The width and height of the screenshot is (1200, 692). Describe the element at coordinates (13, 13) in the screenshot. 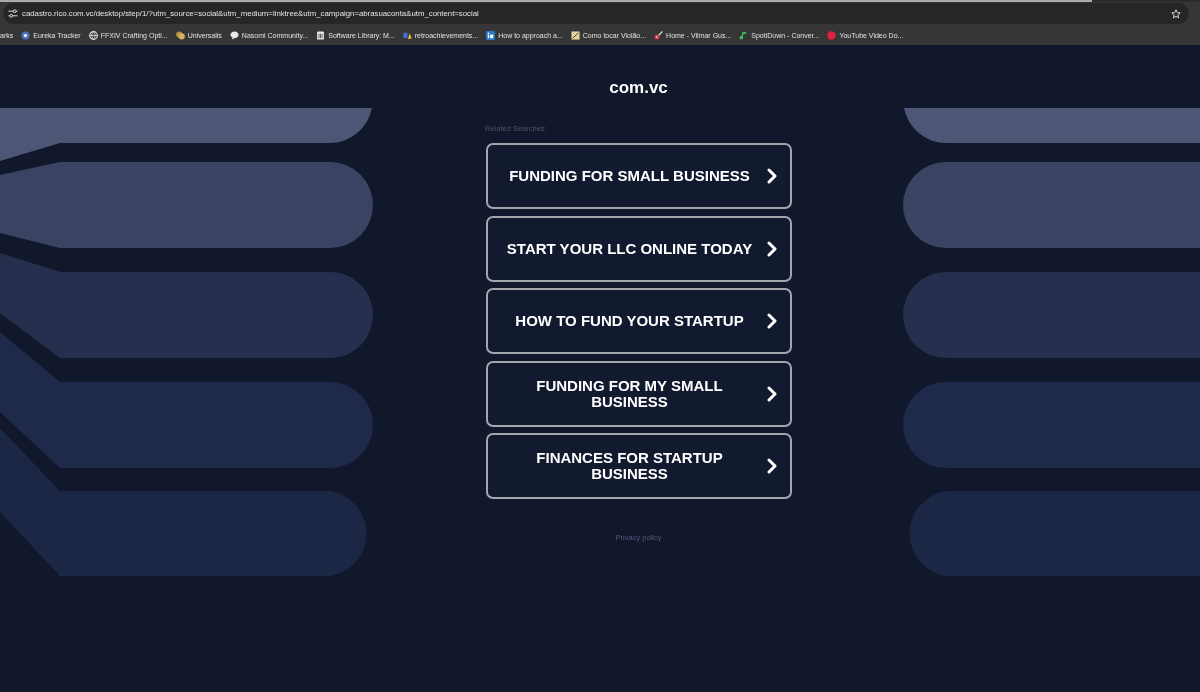

I see `tune-icon` at that location.